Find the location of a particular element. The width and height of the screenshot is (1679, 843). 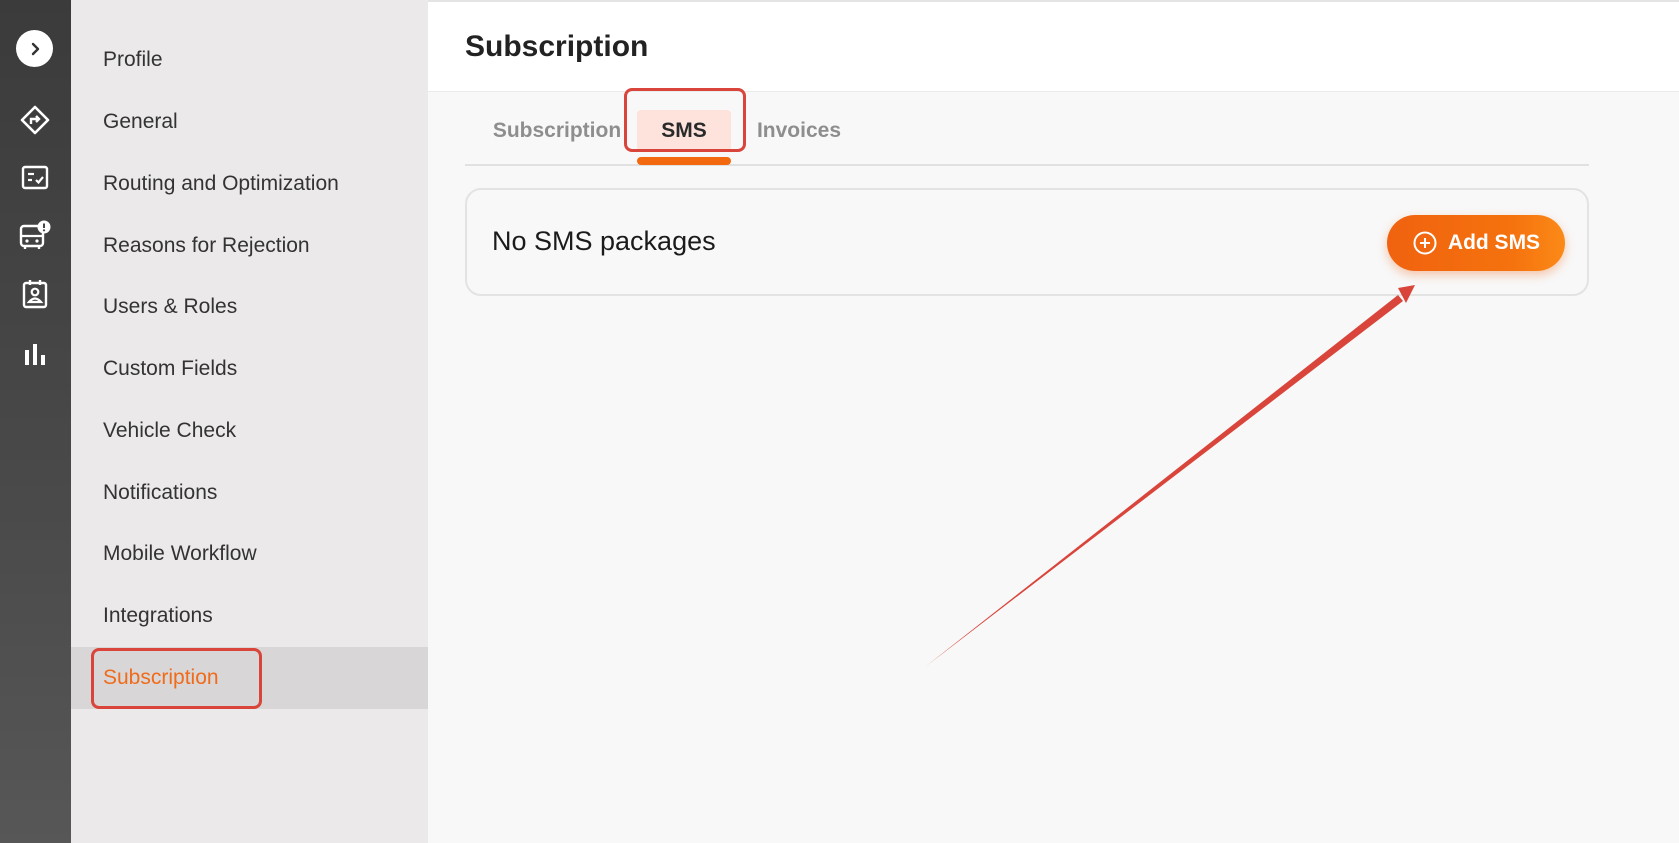

active-tab-indicator is located at coordinates (684, 161).